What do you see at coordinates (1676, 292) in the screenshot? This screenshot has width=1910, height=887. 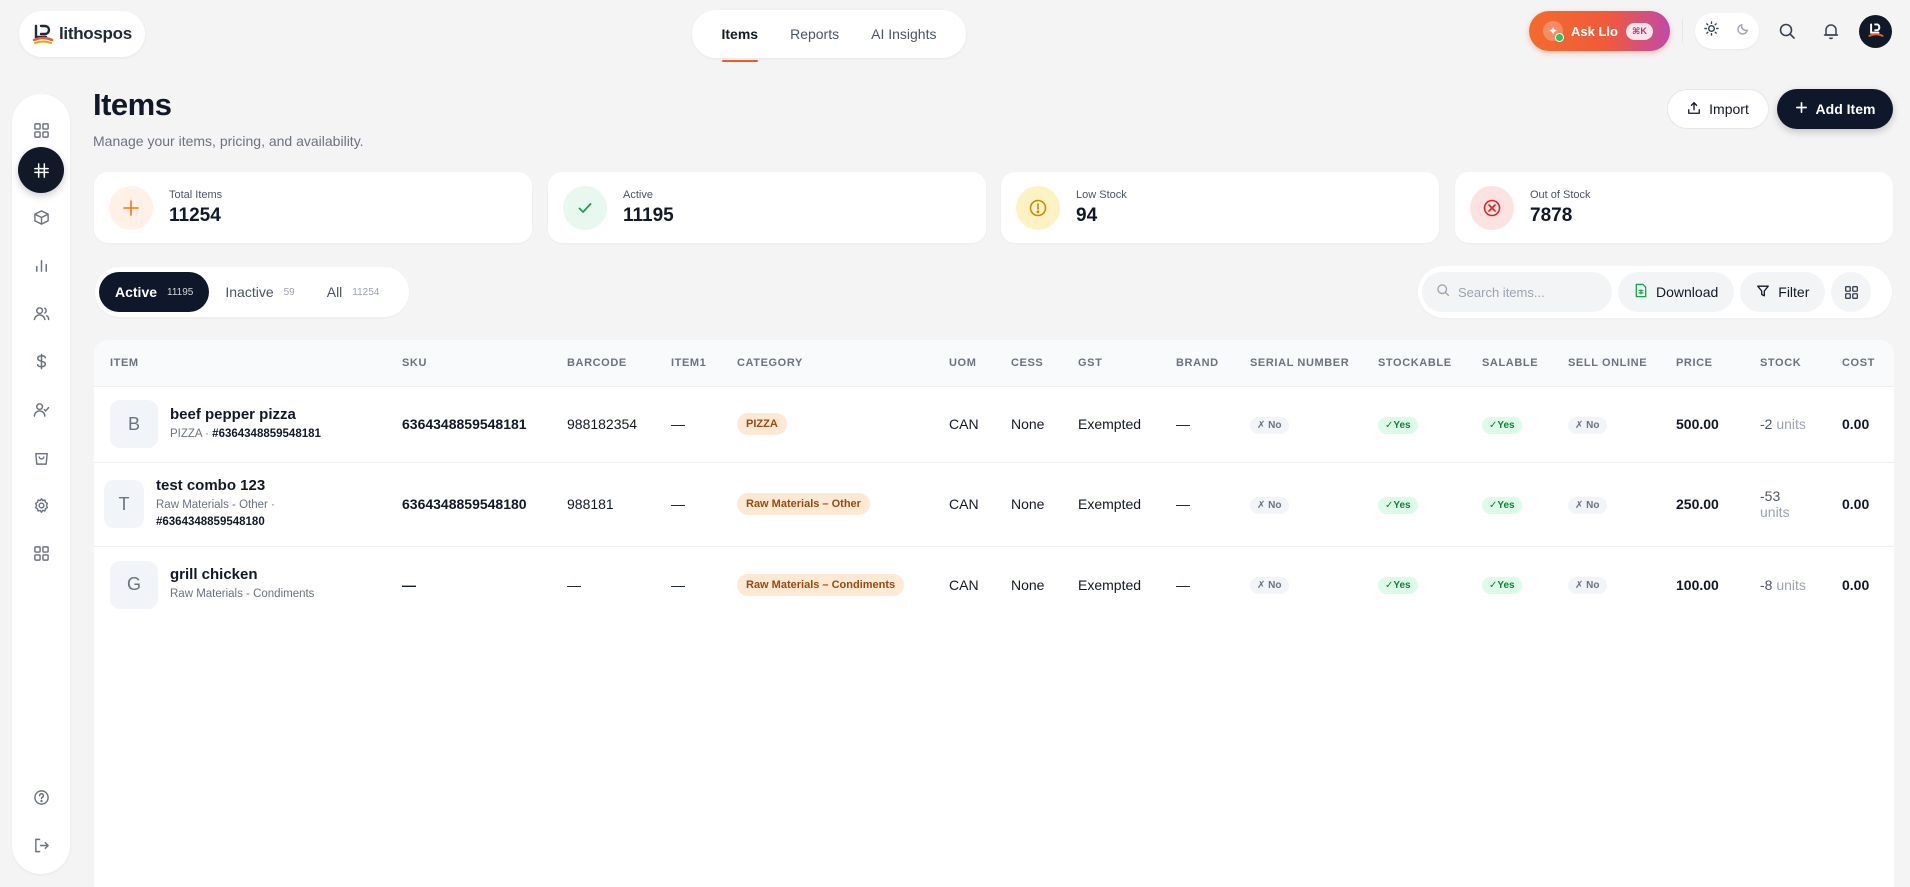 I see `download-button: Download` at bounding box center [1676, 292].